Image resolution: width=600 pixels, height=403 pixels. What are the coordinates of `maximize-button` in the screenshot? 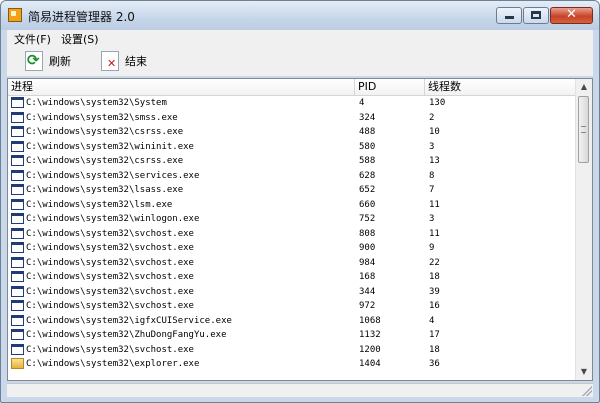 It's located at (536, 15).